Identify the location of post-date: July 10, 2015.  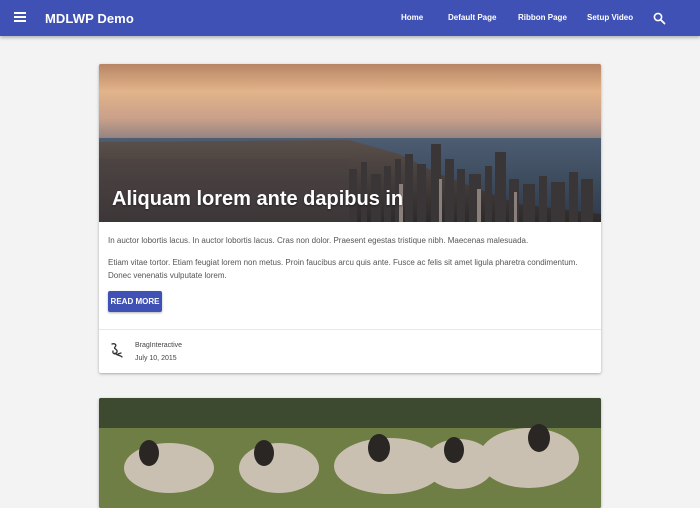
(156, 358).